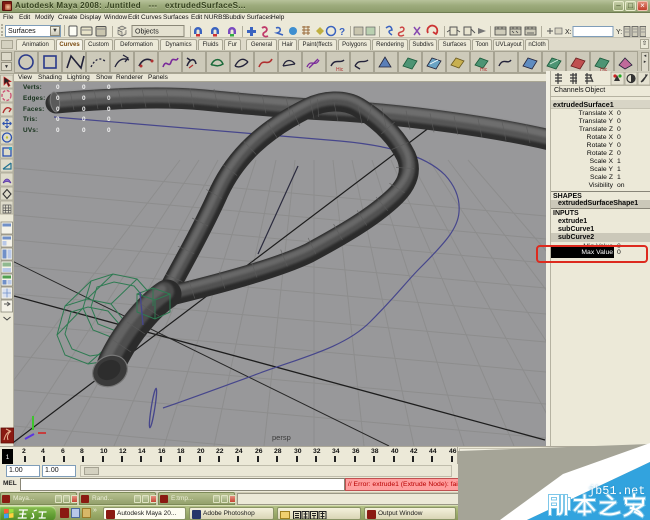 This screenshot has width=650, height=520. Describe the element at coordinates (568, 32) in the screenshot. I see `svg-text: X:` at that location.